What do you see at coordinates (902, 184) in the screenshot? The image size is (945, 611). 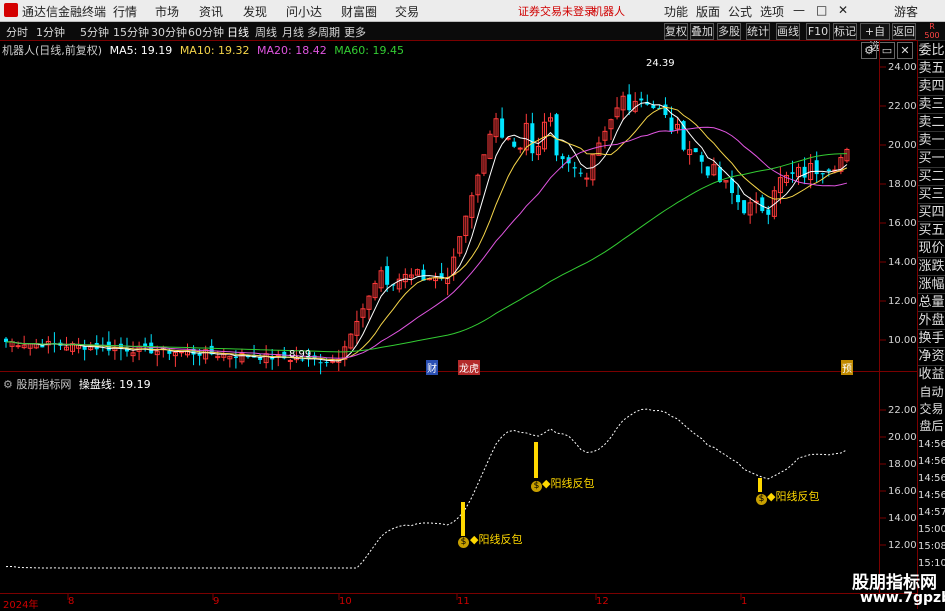 I see `price-tick: 18.00` at bounding box center [902, 184].